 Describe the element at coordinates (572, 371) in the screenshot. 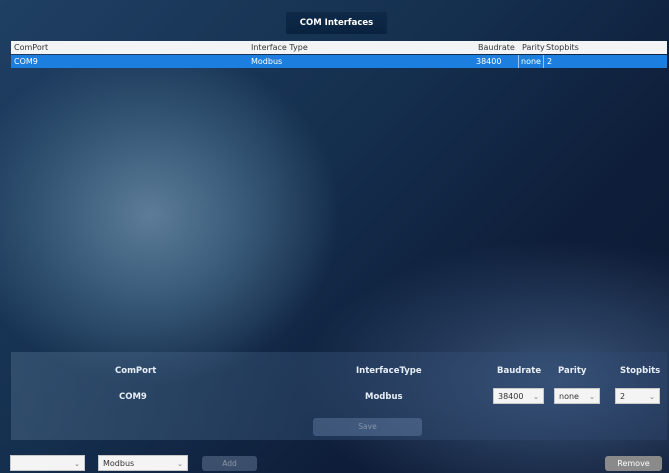

I see `label-parity: Parity` at that location.